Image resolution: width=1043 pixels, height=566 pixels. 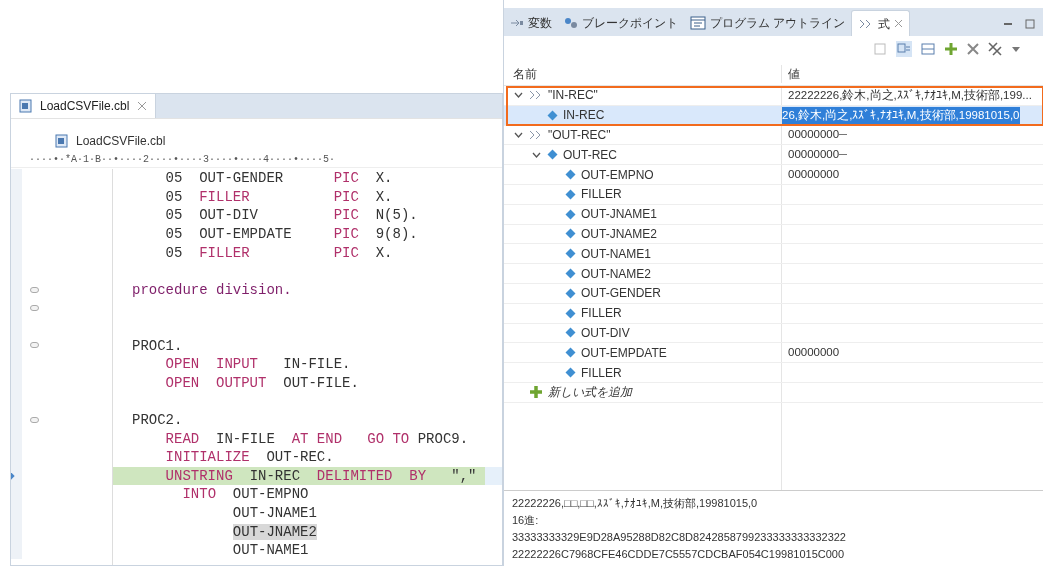 I want to click on code-line: OUT-JNAME1, so click(x=274, y=513).